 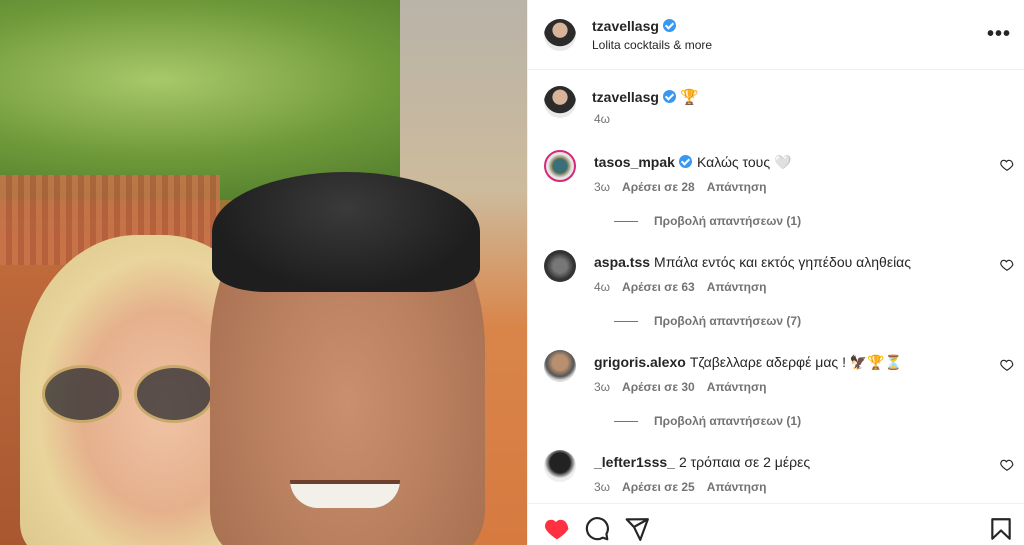 What do you see at coordinates (689, 97) in the screenshot?
I see `caption-text: 🏆` at bounding box center [689, 97].